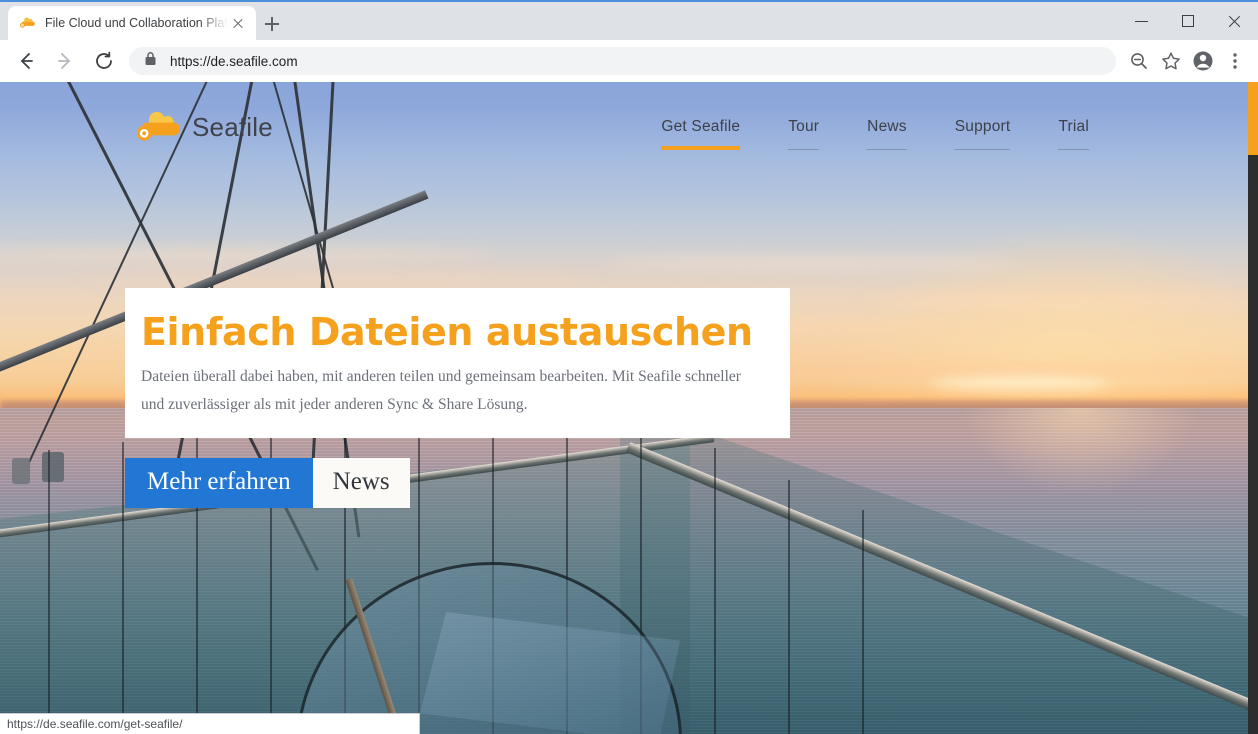 The width and height of the screenshot is (1258, 734). Describe the element at coordinates (982, 126) in the screenshot. I see `nav-label: Support` at that location.